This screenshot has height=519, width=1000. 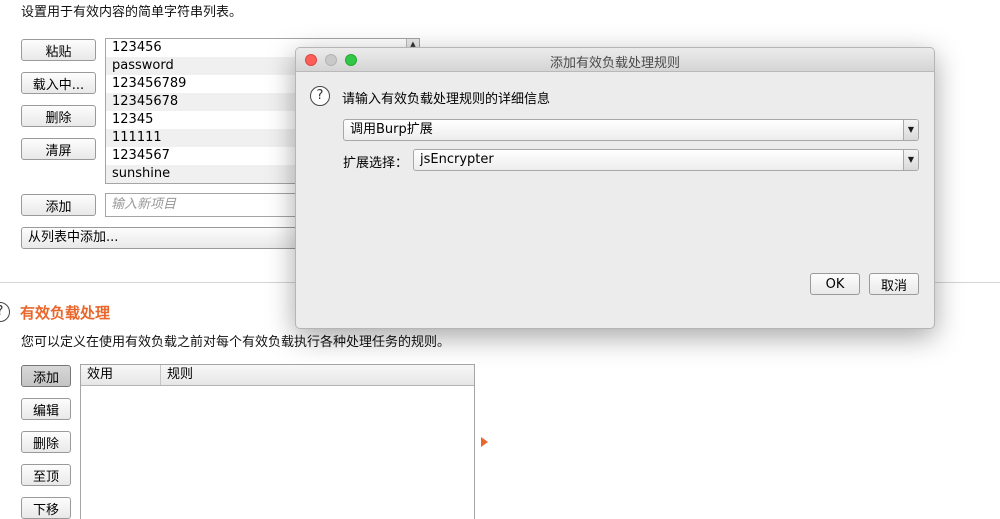 What do you see at coordinates (58, 50) in the screenshot?
I see `paste-button: 粘贴` at bounding box center [58, 50].